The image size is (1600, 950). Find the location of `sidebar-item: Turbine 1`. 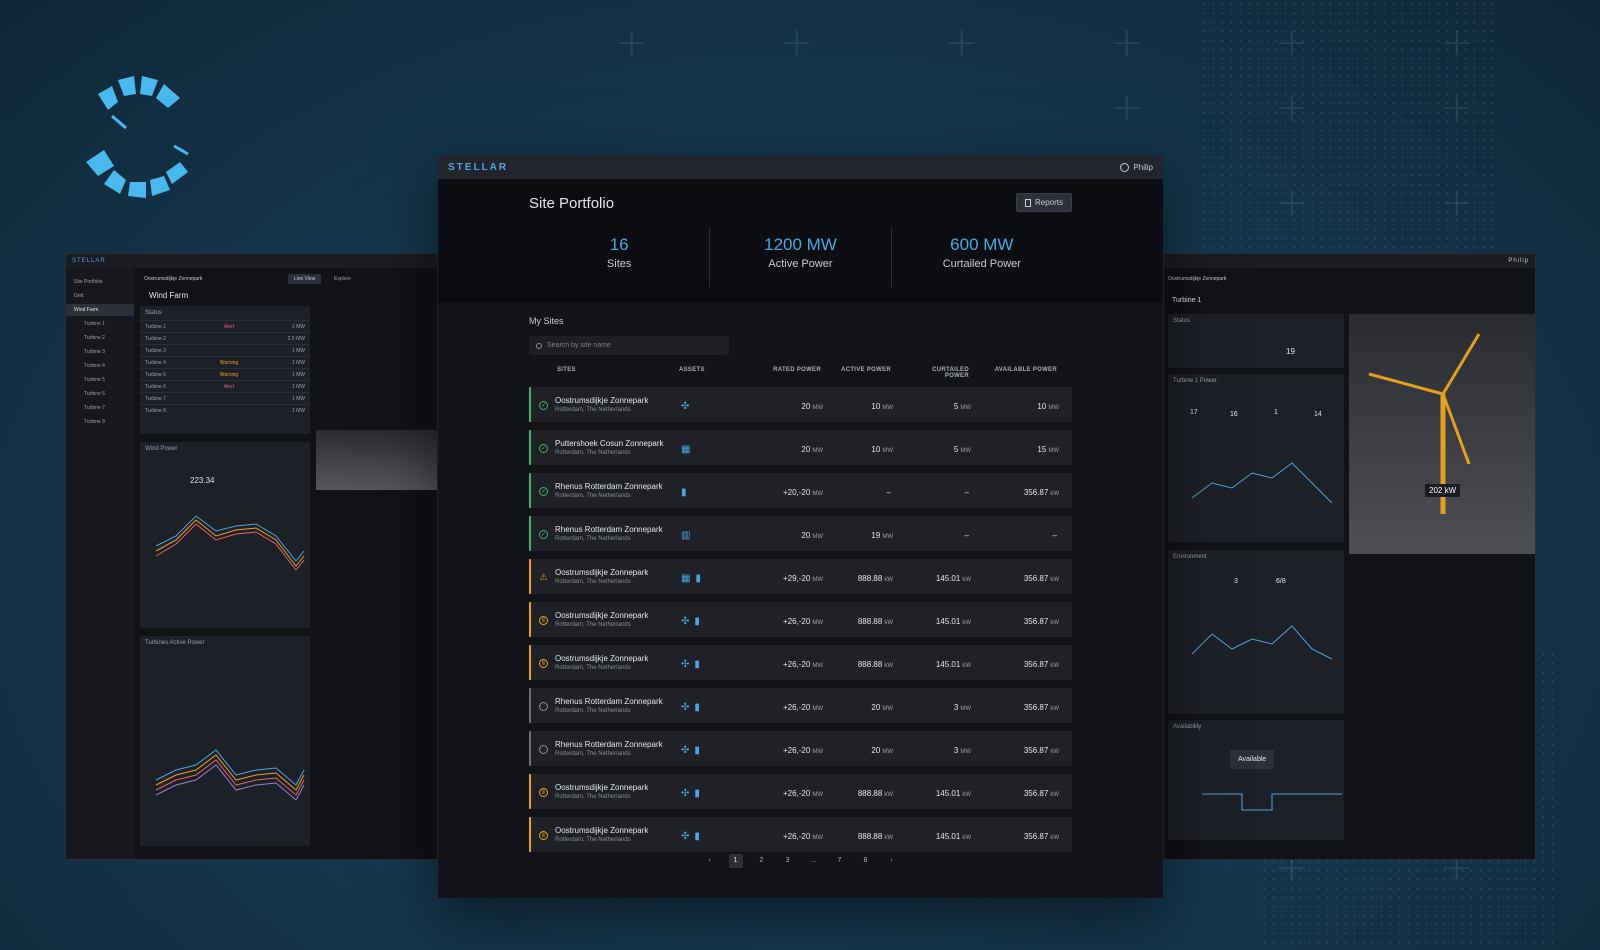

sidebar-item: Turbine 1 is located at coordinates (100, 324).